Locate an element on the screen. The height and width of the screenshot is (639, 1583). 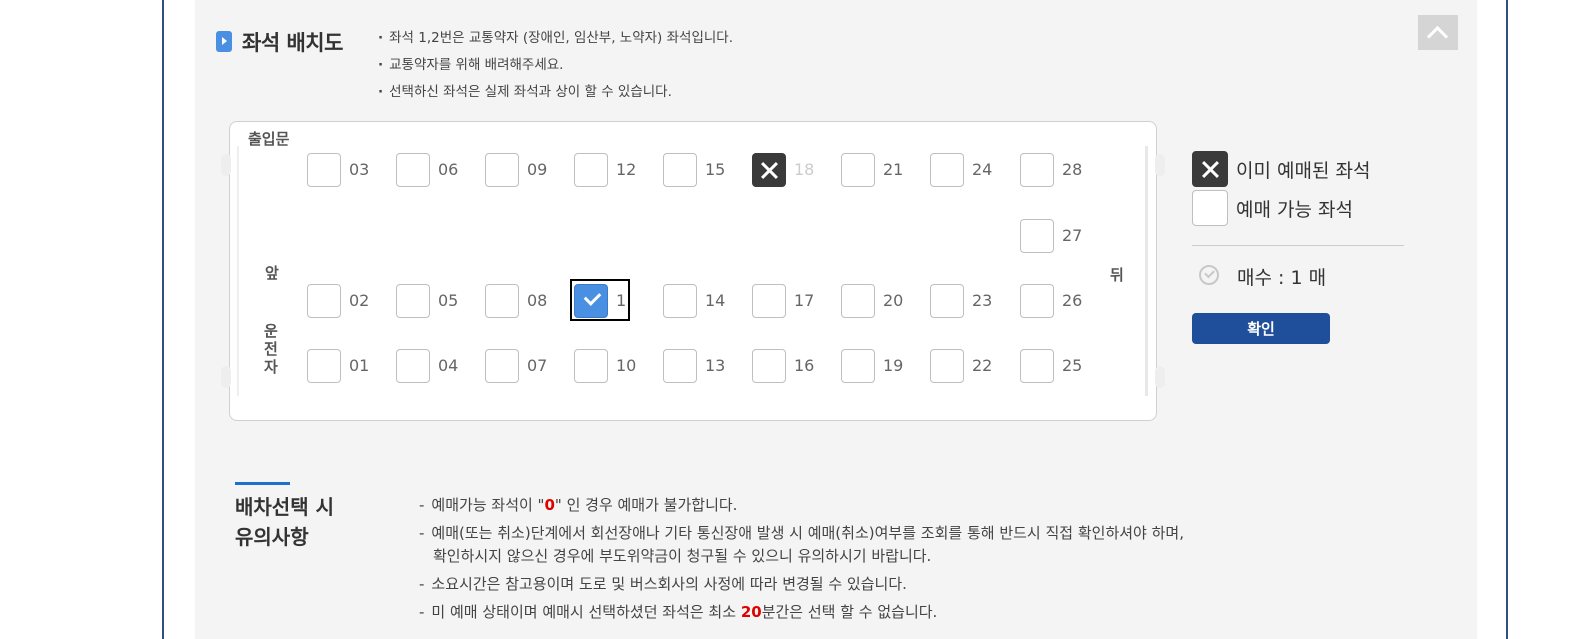
seat-number: 03 is located at coordinates (359, 169).